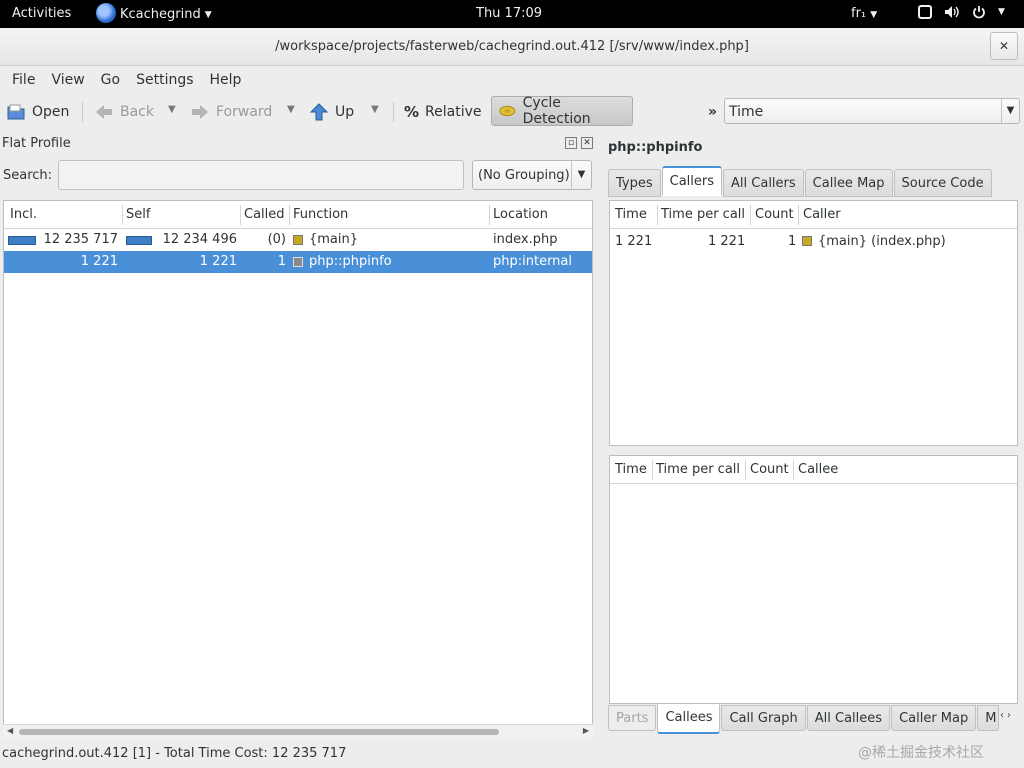 This screenshot has width=1024, height=768. Describe the element at coordinates (822, 214) in the screenshot. I see `column-caller: Caller` at that location.